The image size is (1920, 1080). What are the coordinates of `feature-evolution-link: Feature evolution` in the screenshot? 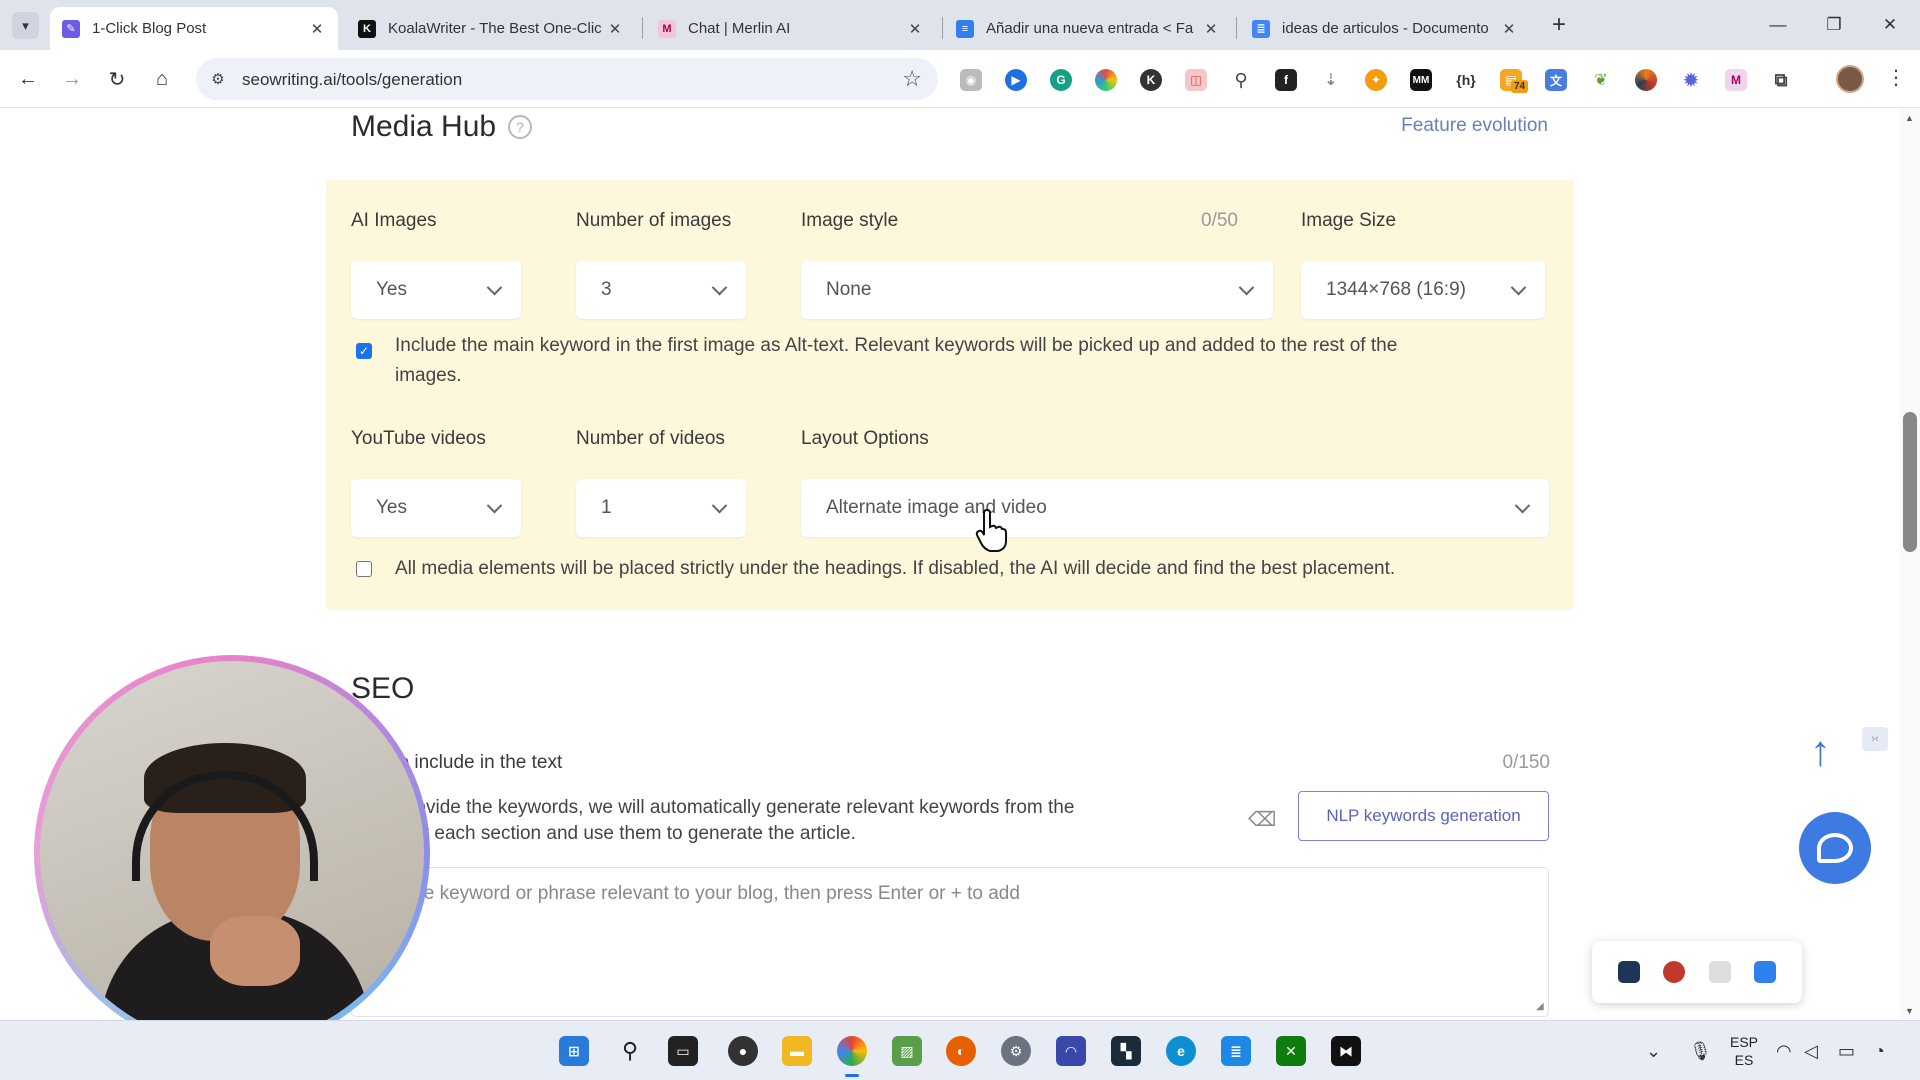 It's located at (1468, 126).